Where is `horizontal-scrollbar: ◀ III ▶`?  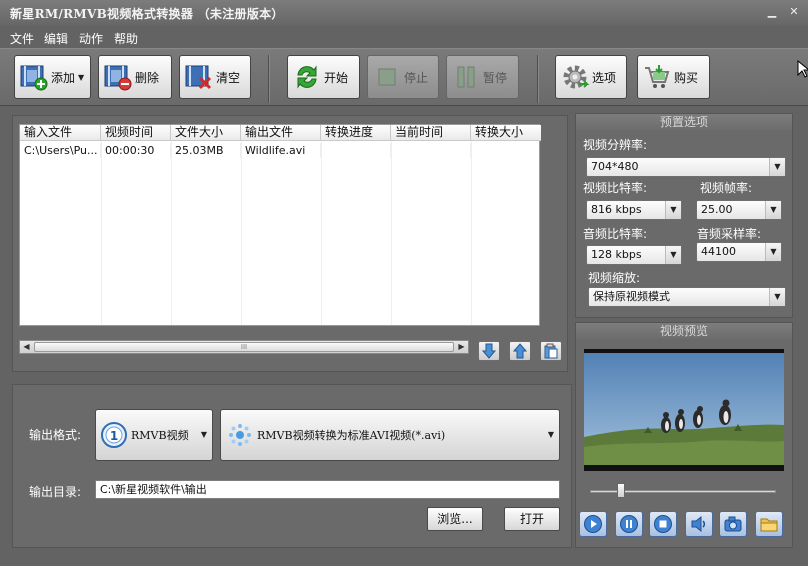 horizontal-scrollbar: ◀ III ▶ is located at coordinates (244, 347).